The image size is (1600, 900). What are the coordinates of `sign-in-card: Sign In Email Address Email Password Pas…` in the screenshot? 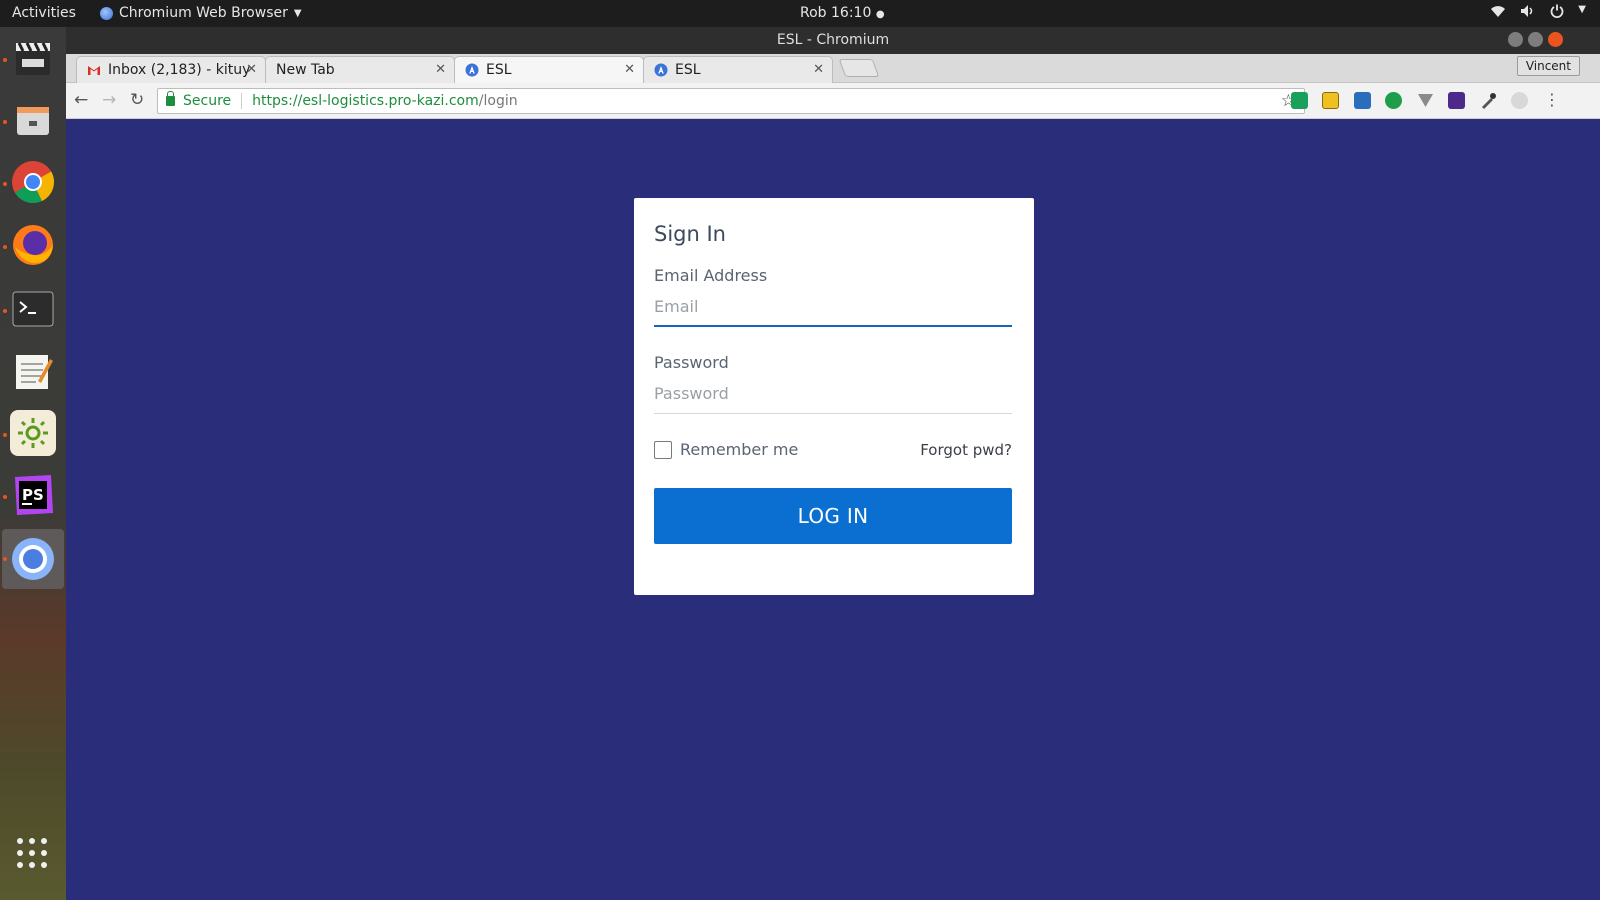 It's located at (834, 396).